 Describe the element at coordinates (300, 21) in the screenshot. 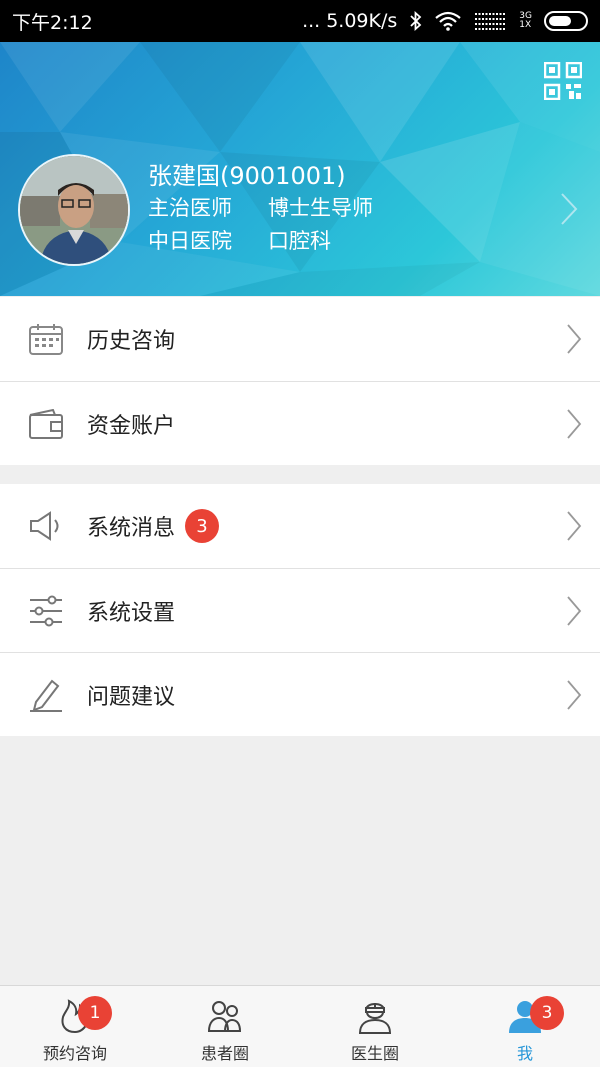

I see `status-bar: 下午2:12 ... 5.09K/s 3G 1X` at that location.